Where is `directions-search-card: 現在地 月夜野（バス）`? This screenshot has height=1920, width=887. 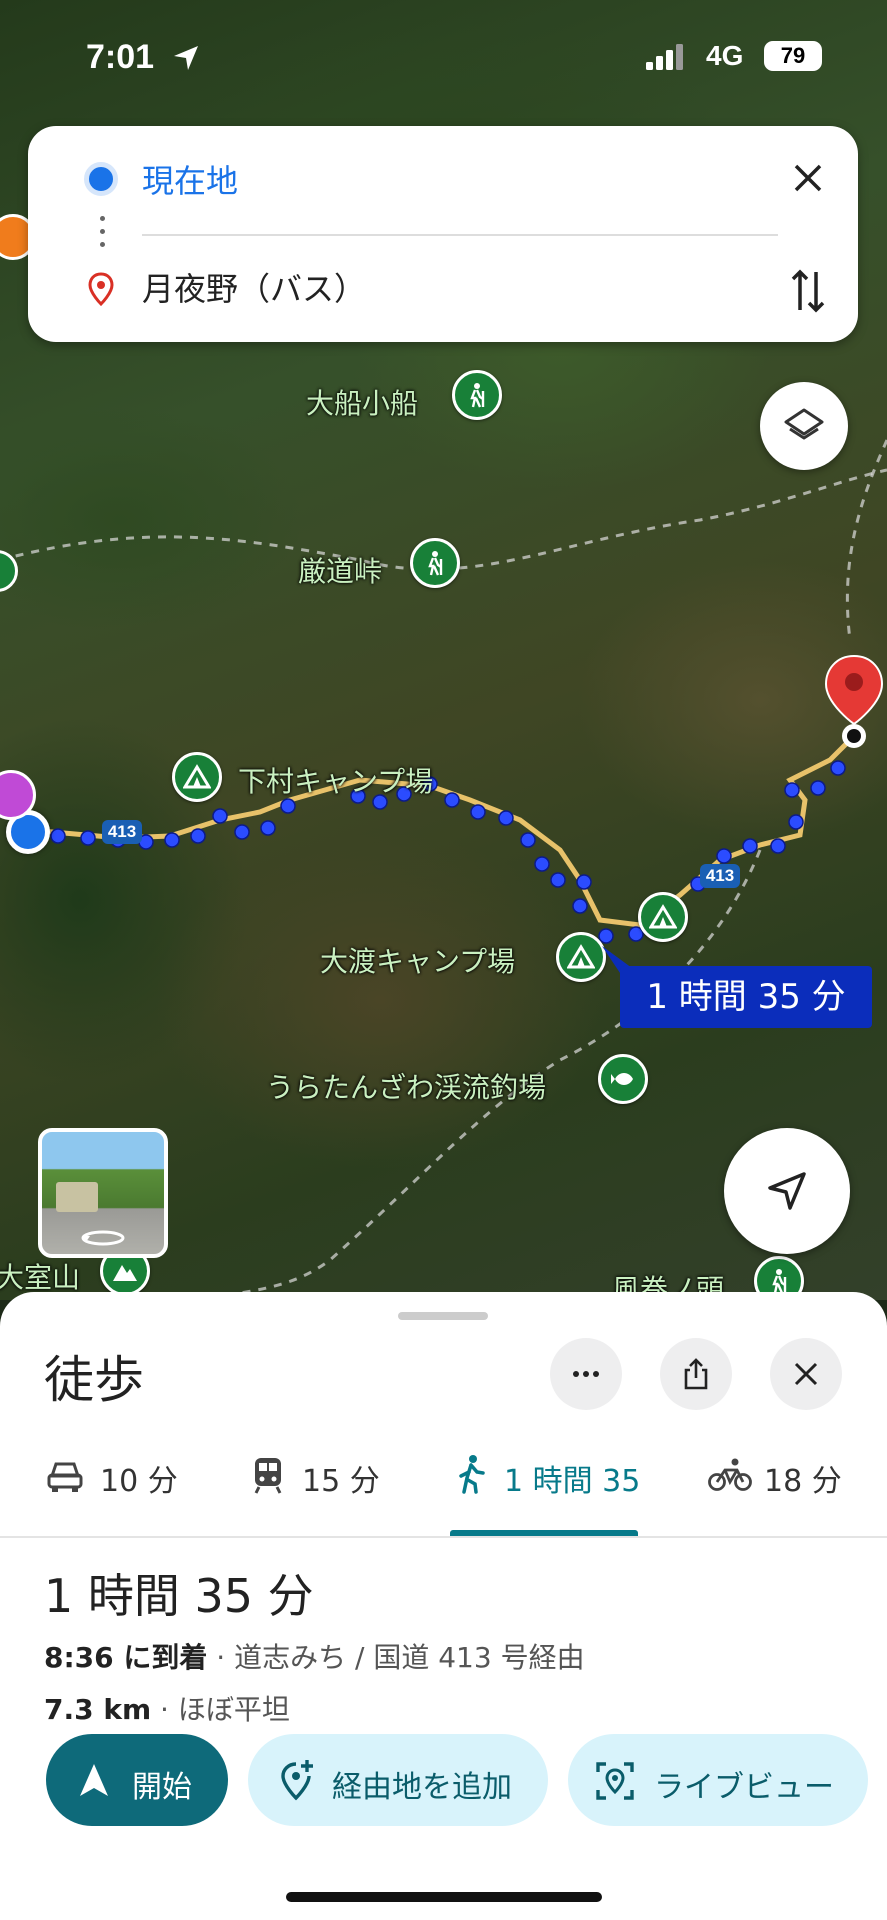 directions-search-card: 現在地 月夜野（バス） is located at coordinates (443, 234).